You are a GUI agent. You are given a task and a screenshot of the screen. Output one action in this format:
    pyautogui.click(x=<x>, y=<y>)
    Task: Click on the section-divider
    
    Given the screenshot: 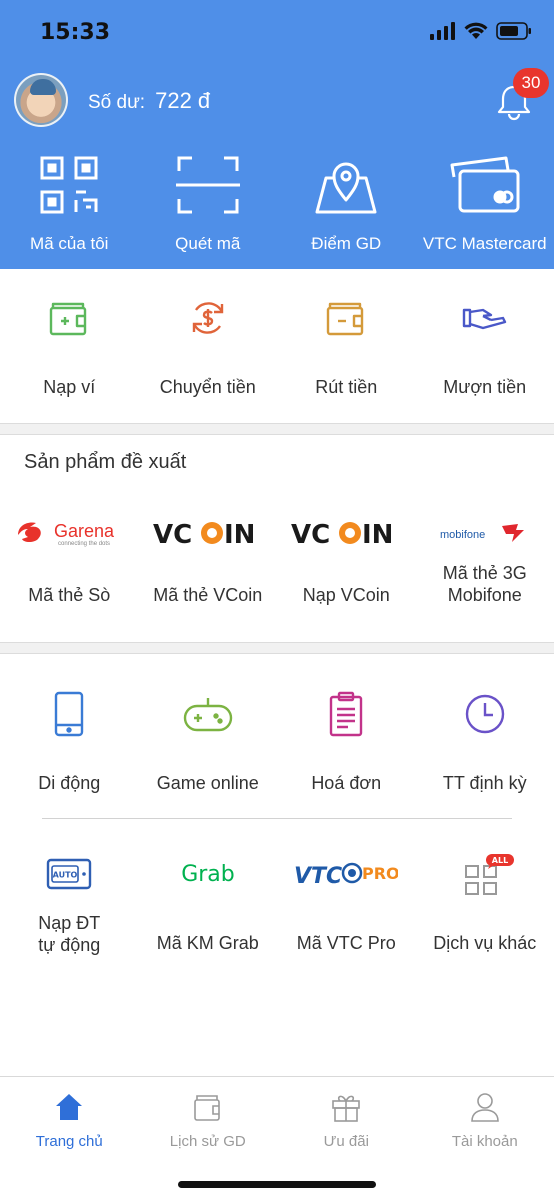 What is the action you would take?
    pyautogui.click(x=277, y=429)
    